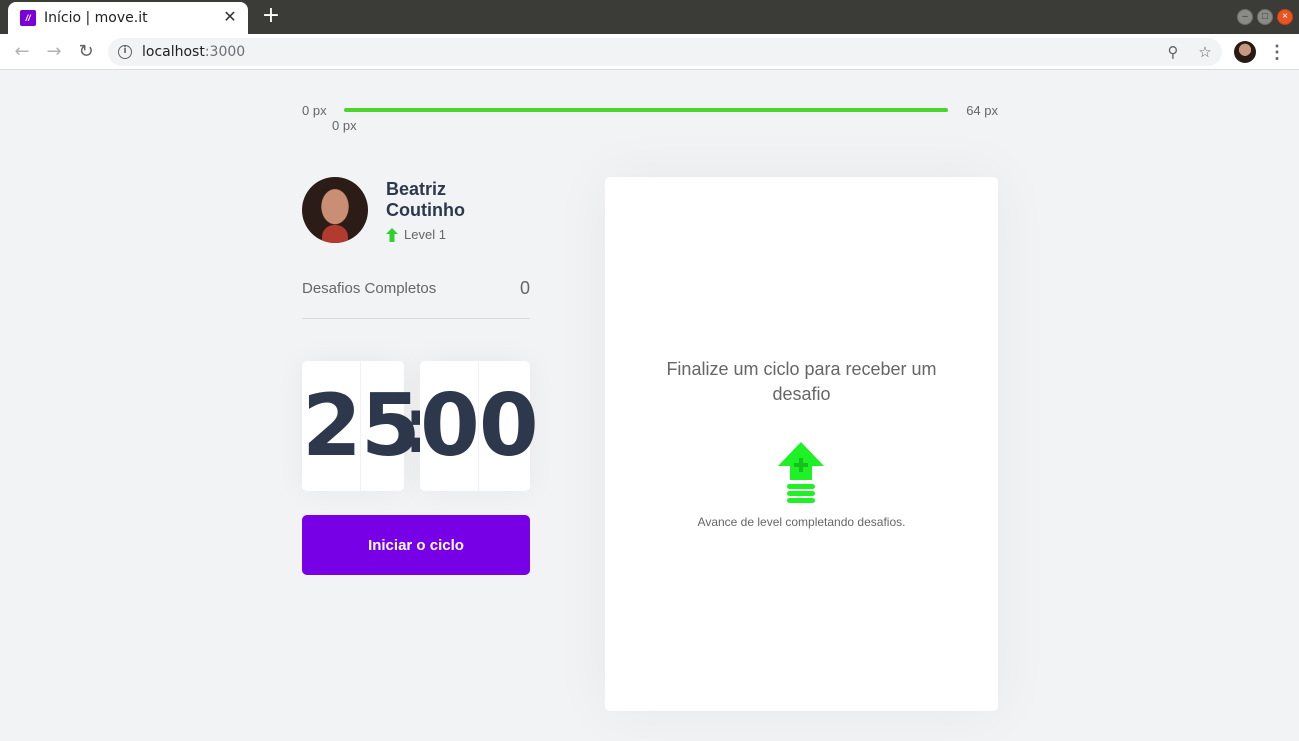  What do you see at coordinates (173, 52) in the screenshot?
I see `url-host: localhost` at bounding box center [173, 52].